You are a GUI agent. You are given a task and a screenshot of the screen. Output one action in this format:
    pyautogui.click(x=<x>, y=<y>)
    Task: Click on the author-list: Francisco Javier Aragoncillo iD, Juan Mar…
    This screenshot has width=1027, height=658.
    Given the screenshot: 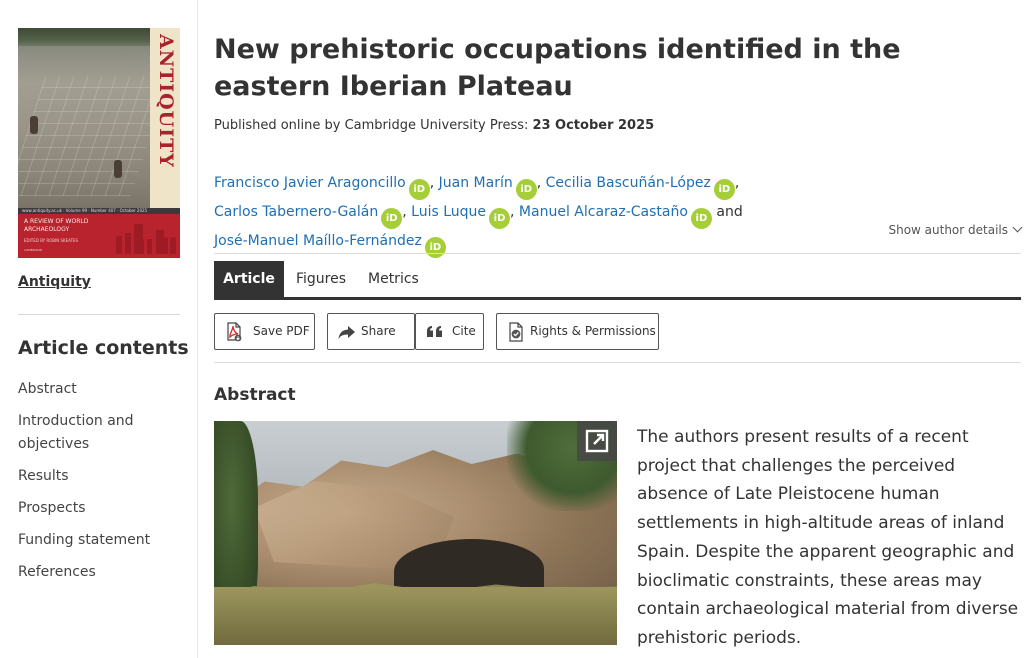 What is the action you would take?
    pyautogui.click(x=494, y=214)
    